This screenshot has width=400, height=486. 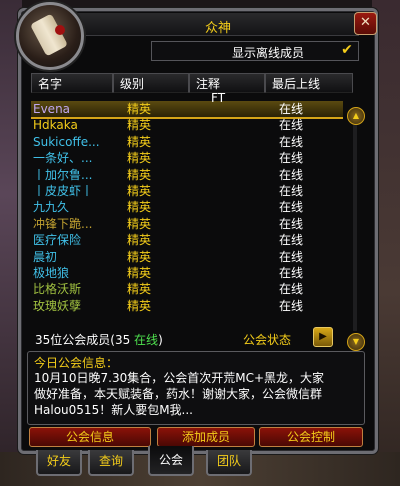 I want to click on member-row: 冲锋下跪... 精英 在线, so click(x=187, y=224).